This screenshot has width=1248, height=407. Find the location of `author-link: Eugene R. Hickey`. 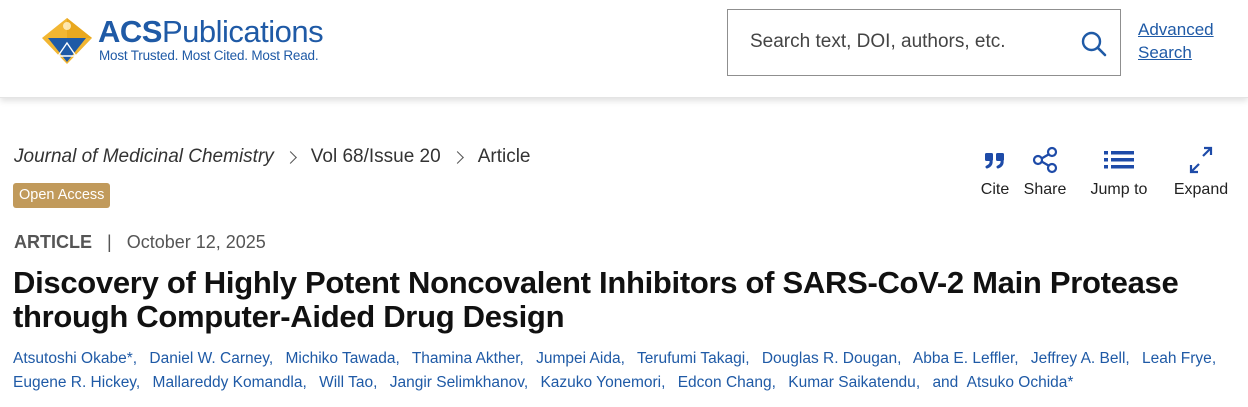

author-link: Eugene R. Hickey is located at coordinates (74, 382).